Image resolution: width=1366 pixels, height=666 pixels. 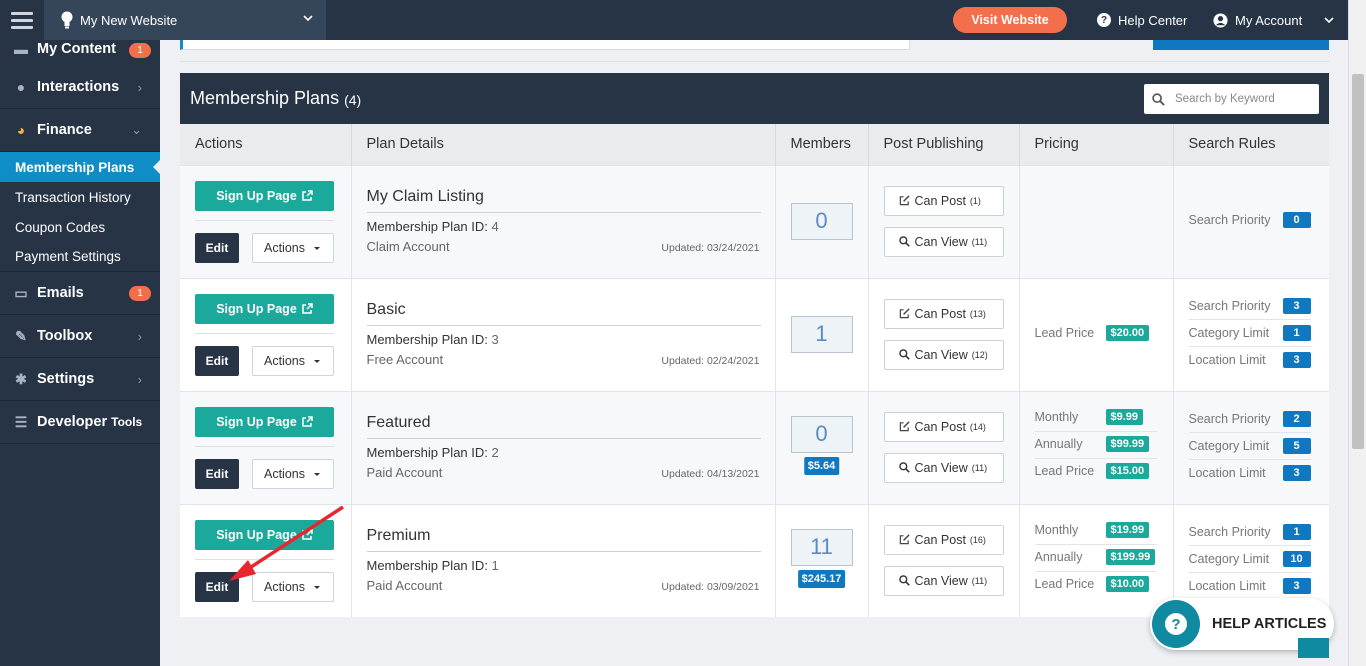 What do you see at coordinates (80, 87) in the screenshot?
I see `sidebar-item-interactions: ● Interactions ›` at bounding box center [80, 87].